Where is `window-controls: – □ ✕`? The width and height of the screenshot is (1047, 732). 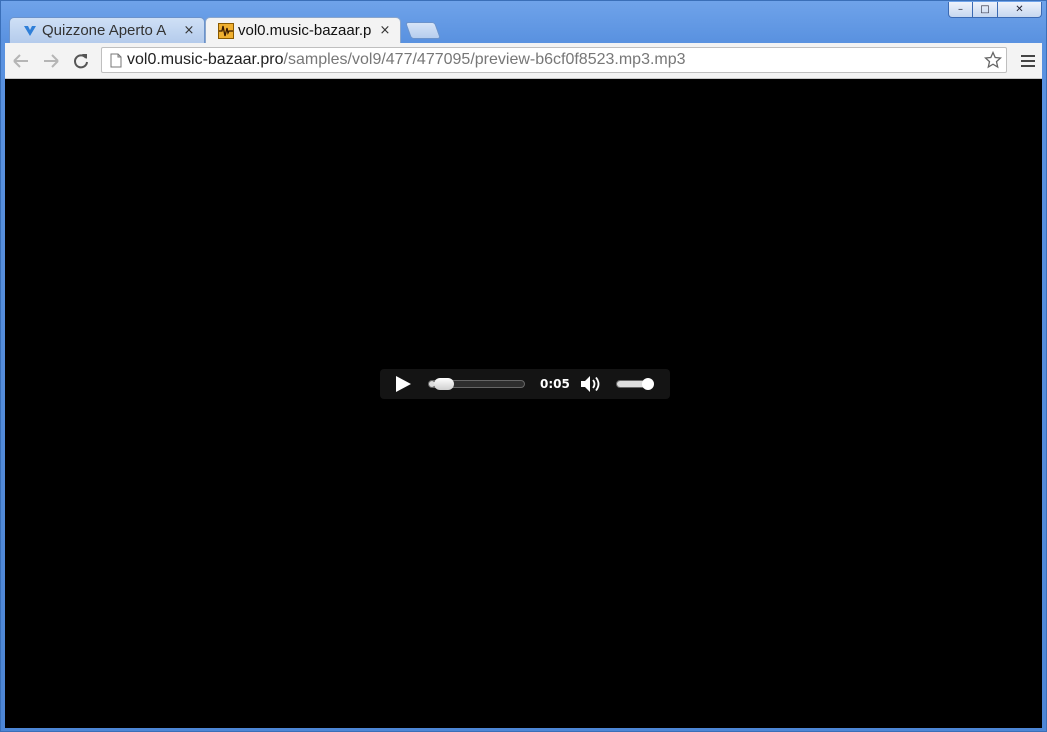
window-controls: – □ ✕ is located at coordinates (995, 10).